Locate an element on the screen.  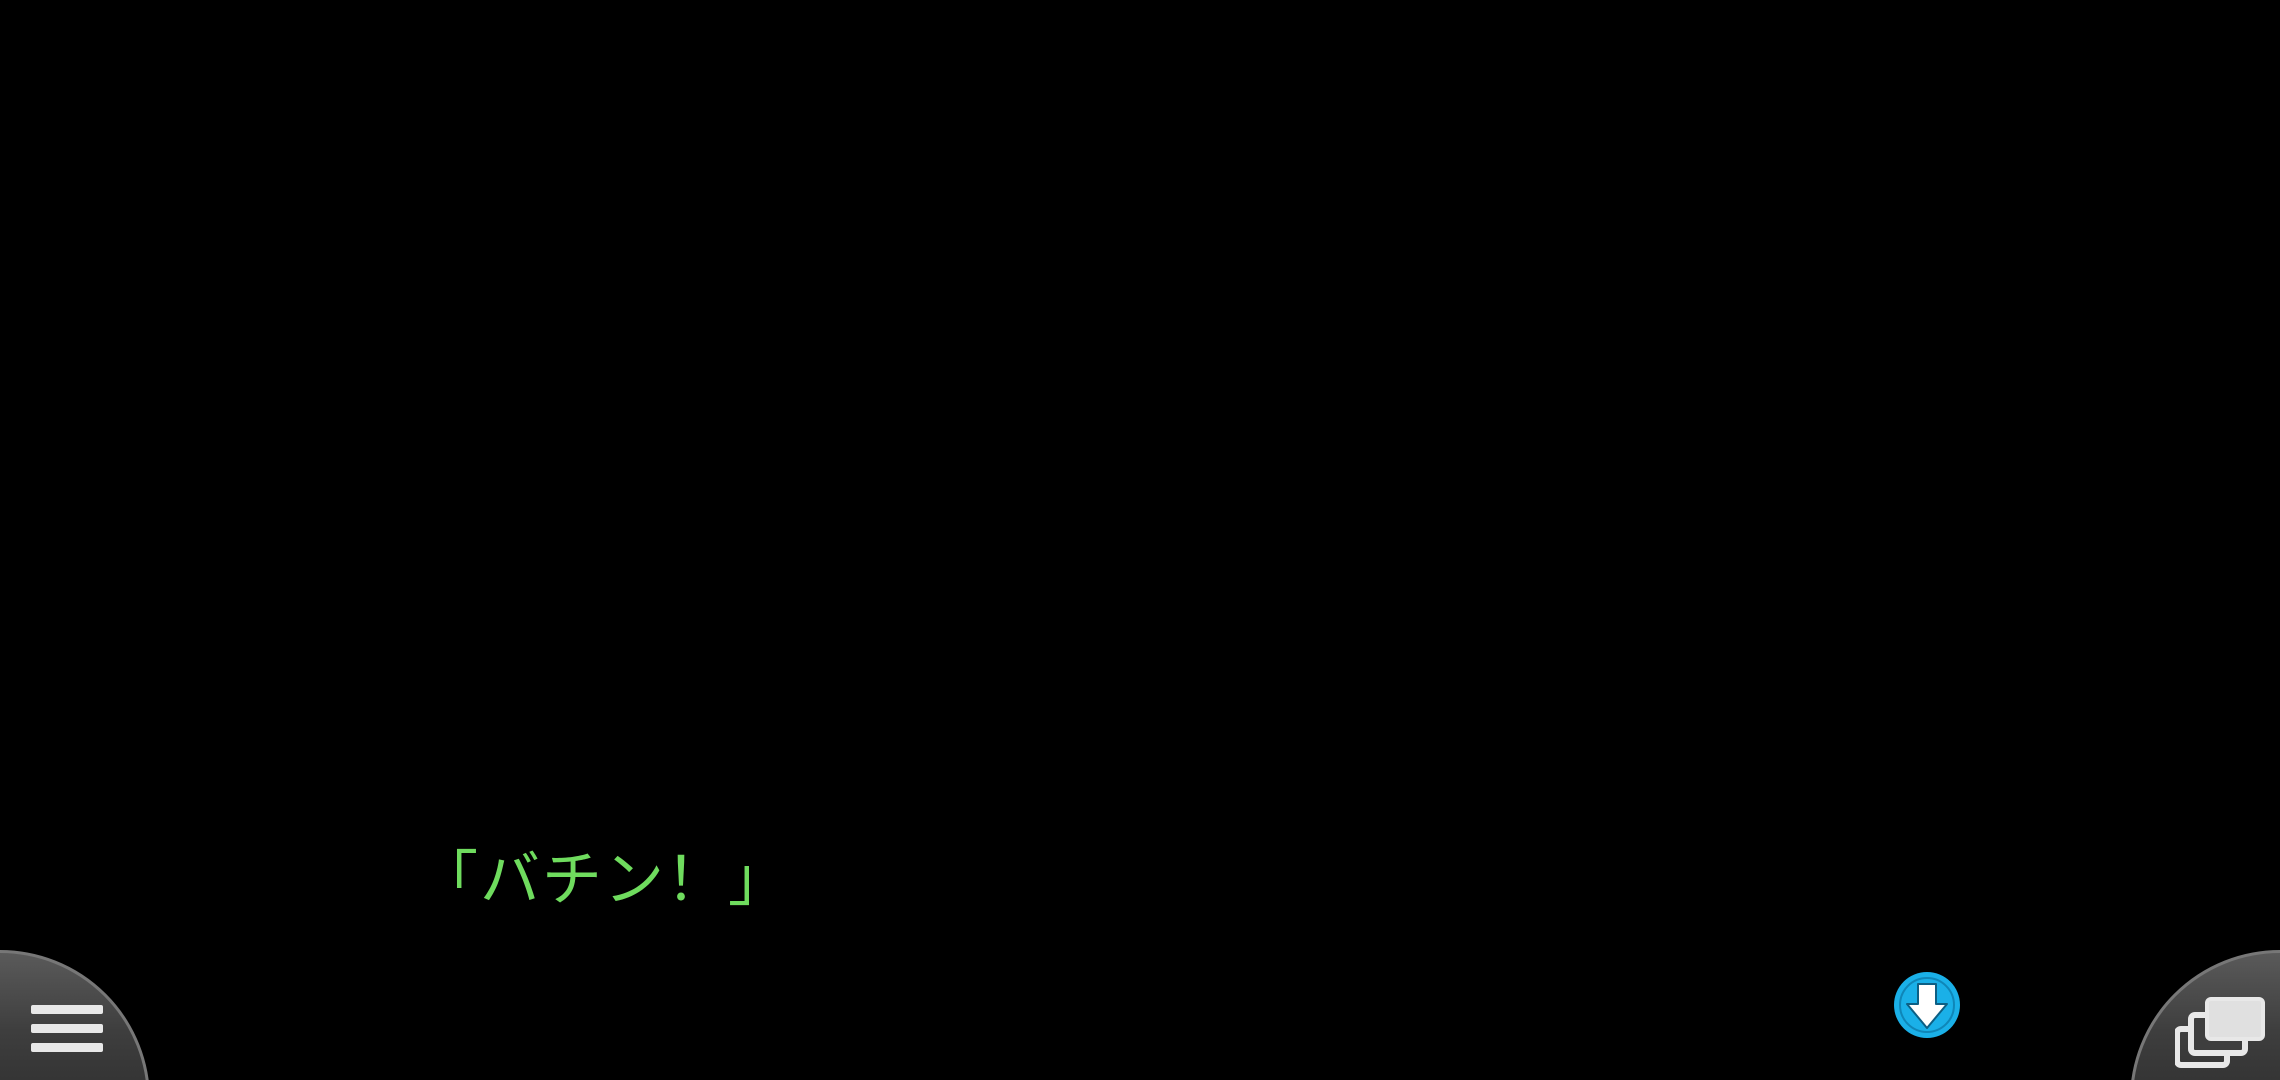
advance-button is located at coordinates (1927, 1005).